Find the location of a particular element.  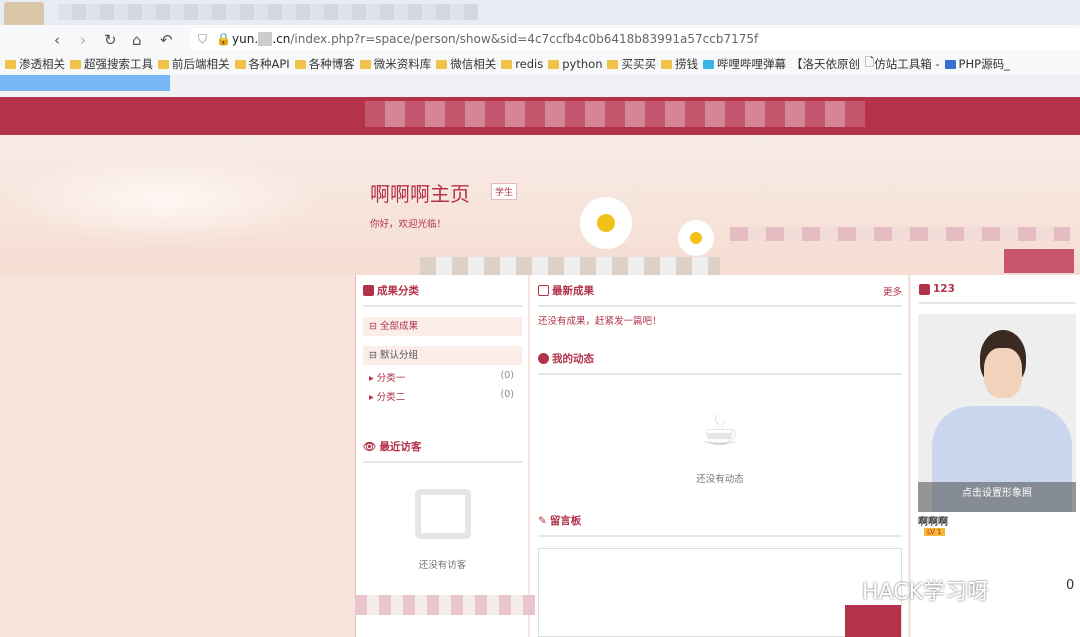

browser-tab-bar is located at coordinates (540, 21).